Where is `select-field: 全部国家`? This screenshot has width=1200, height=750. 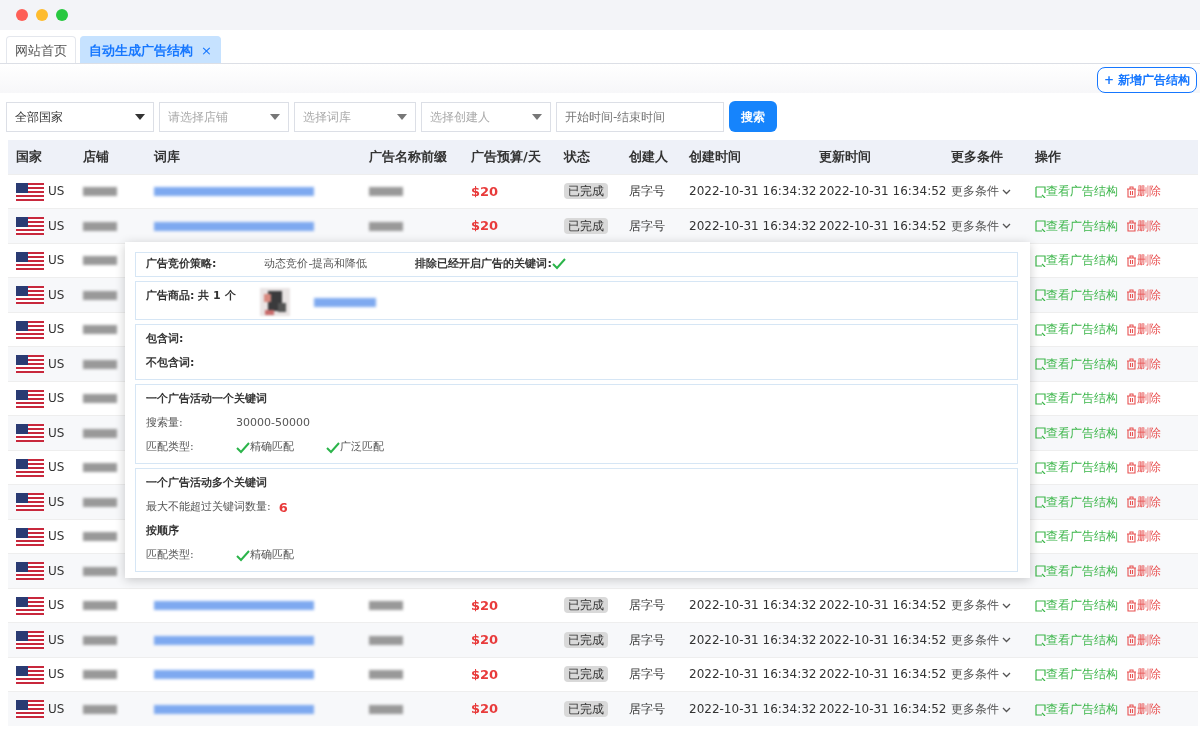 select-field: 全部国家 is located at coordinates (80, 116).